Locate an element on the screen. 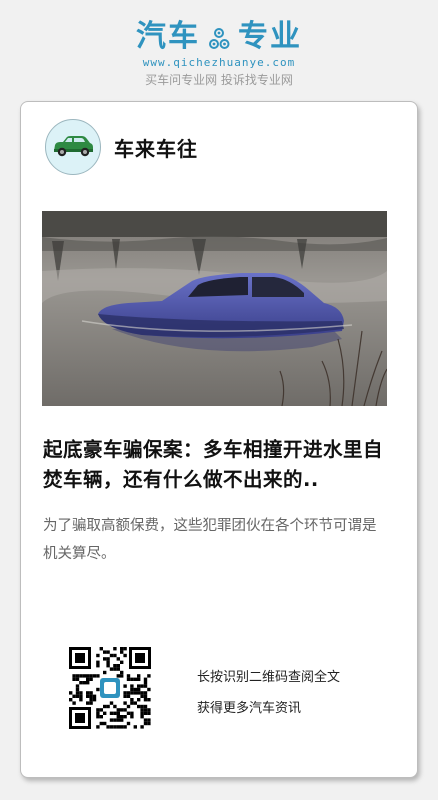 The height and width of the screenshot is (800, 438). author-row: 车来车往 is located at coordinates (121, 147).